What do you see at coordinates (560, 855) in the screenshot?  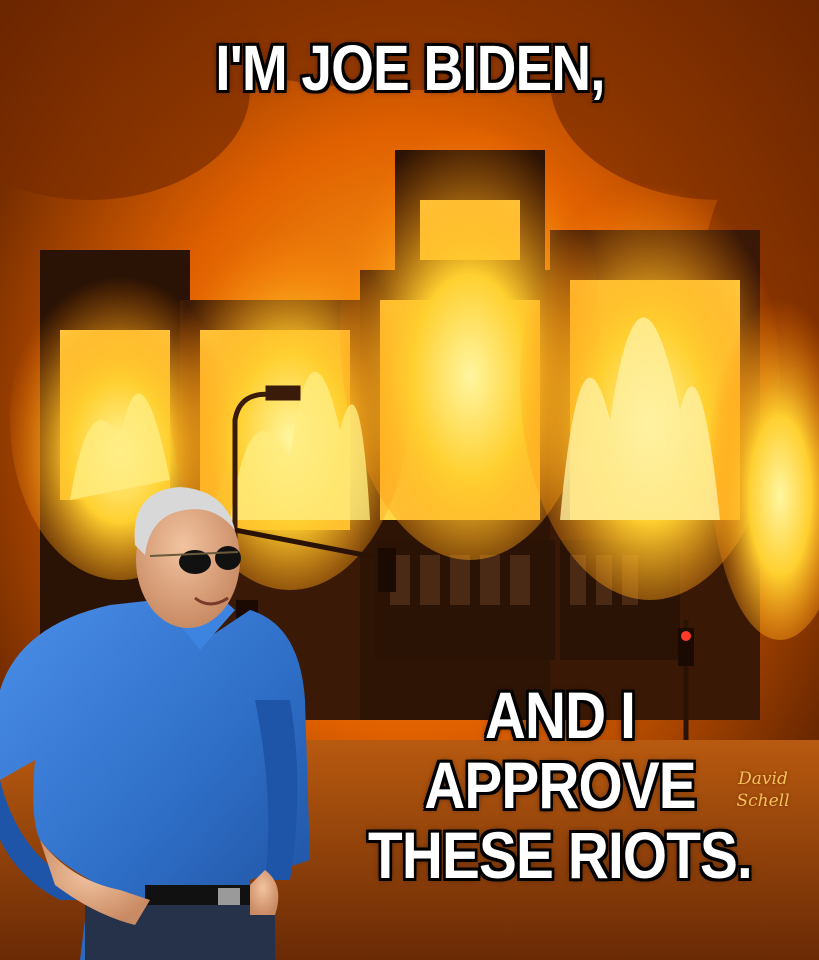 I see `bottom-caption-line-3: THESE RIOTS.` at bounding box center [560, 855].